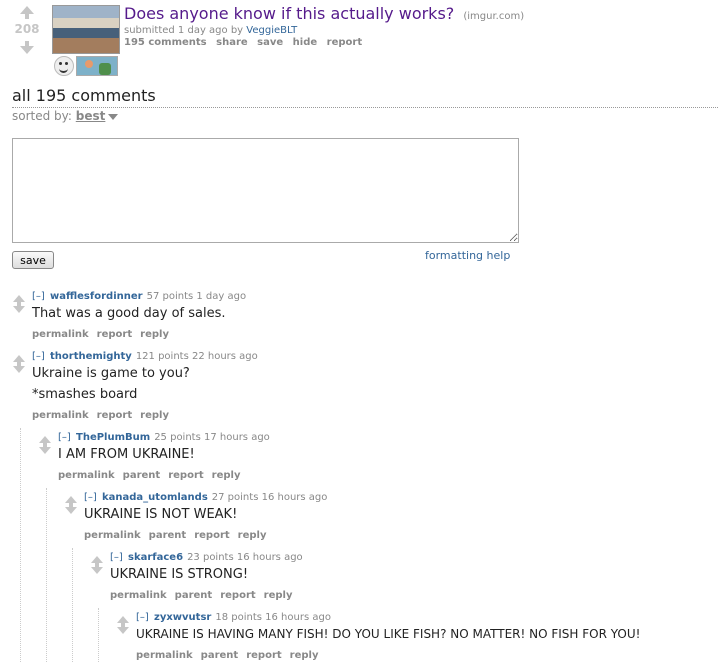 The image size is (720, 672). Describe the element at coordinates (113, 116) in the screenshot. I see `chevron-down-icon` at that location.